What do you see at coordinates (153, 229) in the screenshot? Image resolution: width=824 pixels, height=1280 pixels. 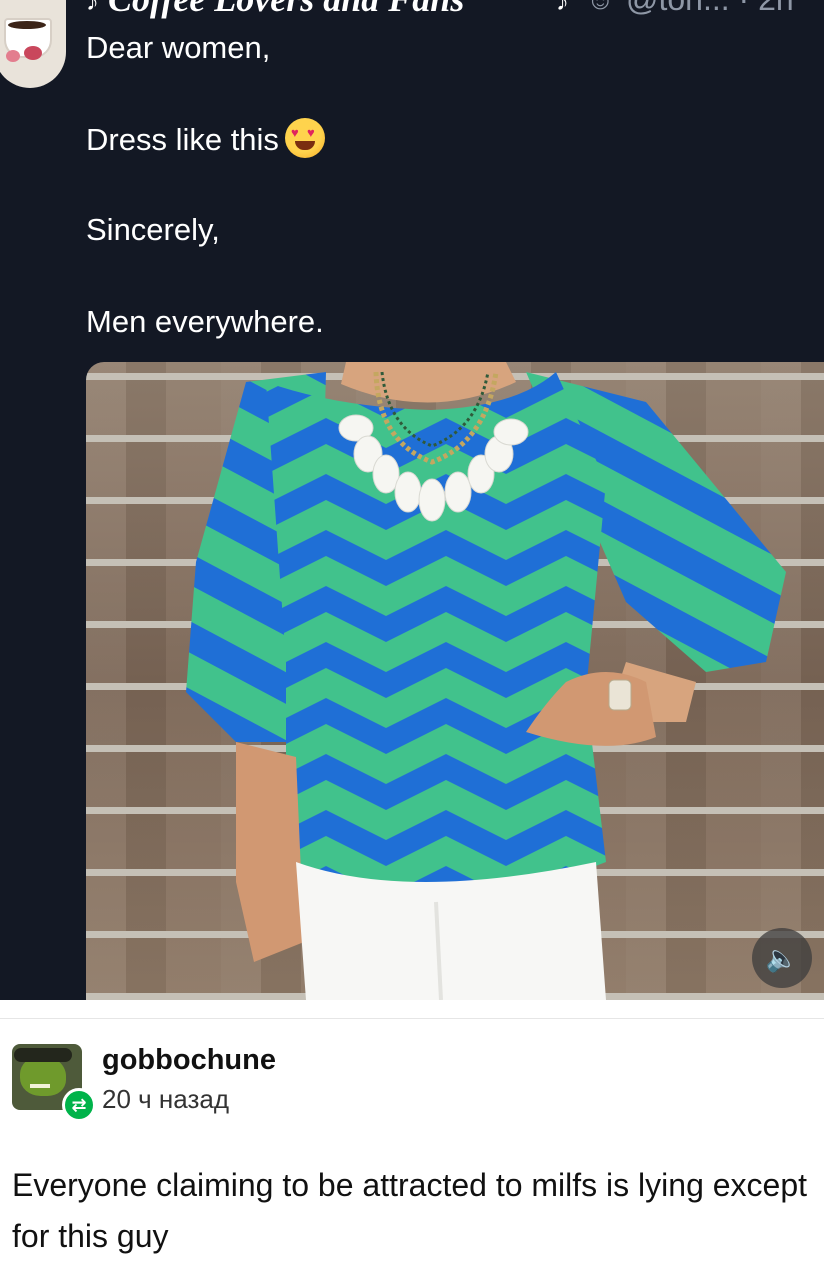 I see `tweet-line-sincerely: Sincerely,` at bounding box center [153, 229].